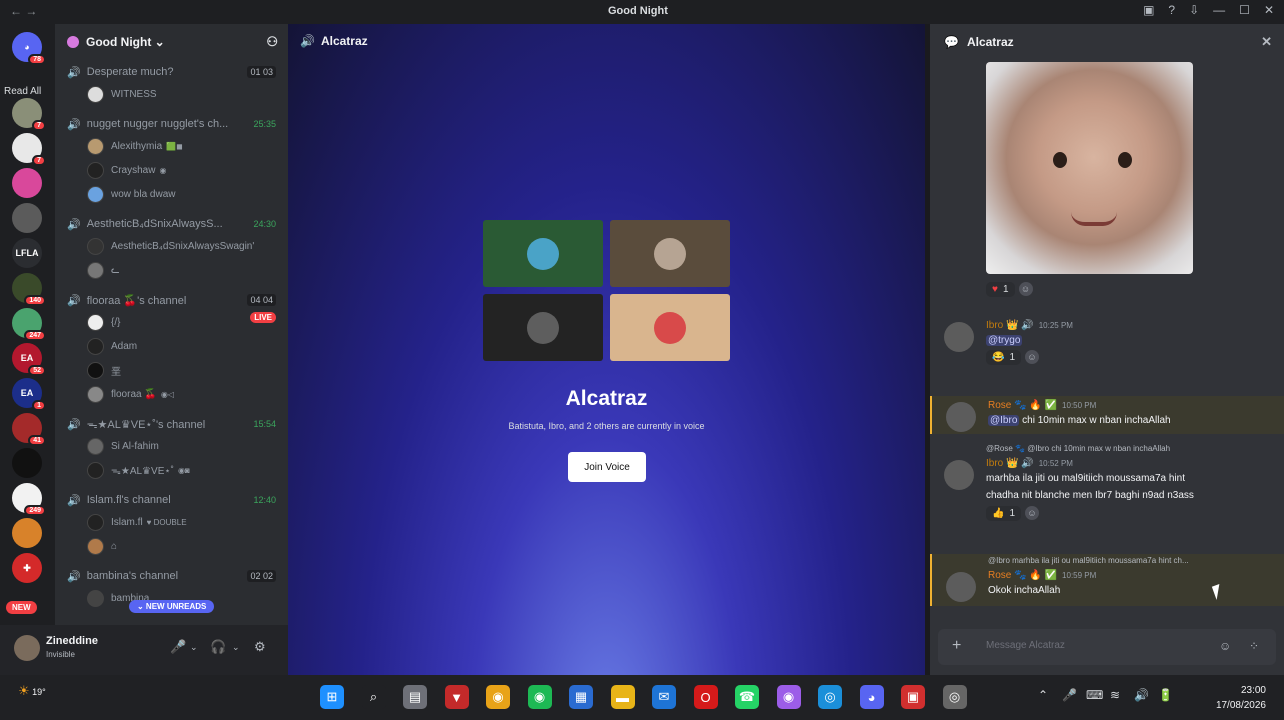  Describe the element at coordinates (29, 48) in the screenshot. I see `home-discord-icon: ◕ 78` at that location.